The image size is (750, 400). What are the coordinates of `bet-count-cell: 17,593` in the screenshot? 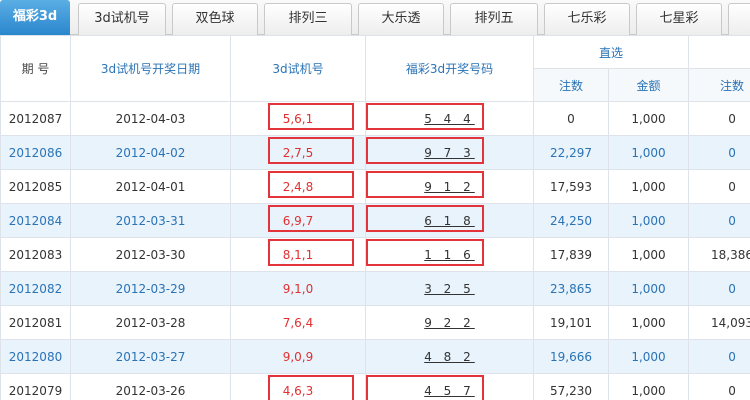 It's located at (571, 186).